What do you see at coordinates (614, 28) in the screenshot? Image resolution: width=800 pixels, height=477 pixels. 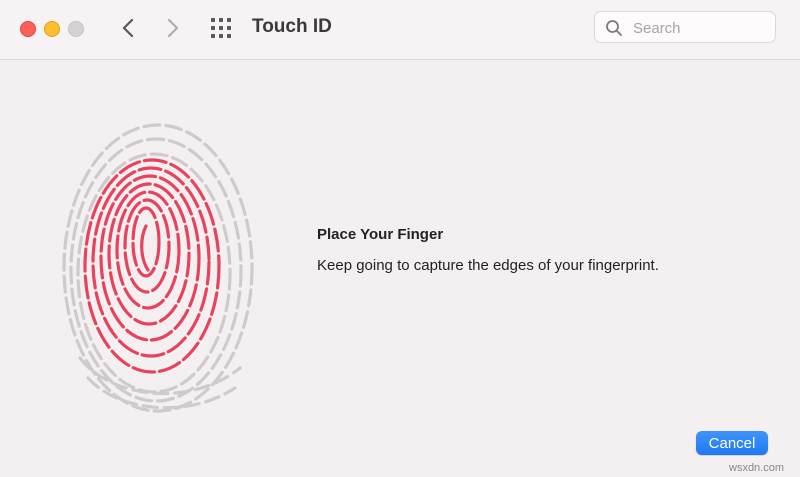 I see `magnifier-icon` at bounding box center [614, 28].